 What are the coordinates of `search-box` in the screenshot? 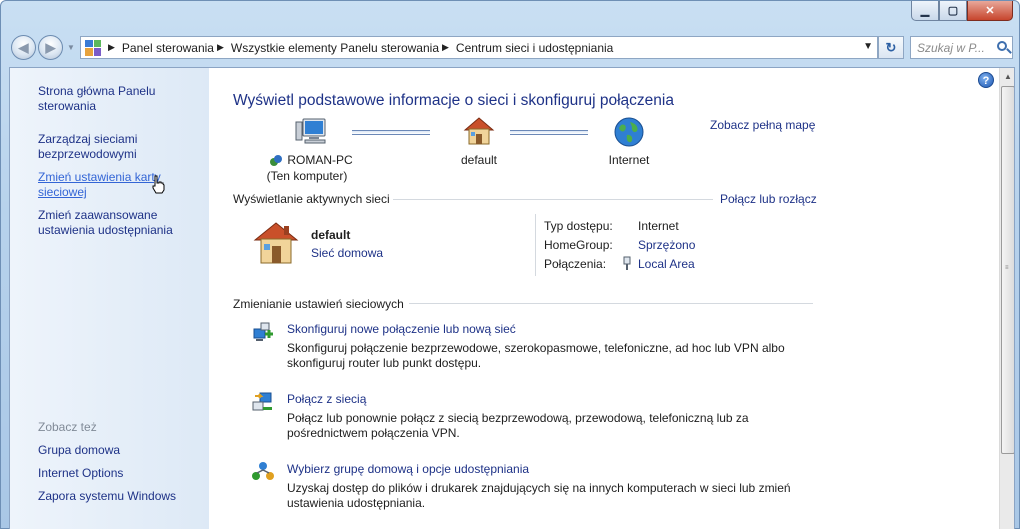 It's located at (961, 47).